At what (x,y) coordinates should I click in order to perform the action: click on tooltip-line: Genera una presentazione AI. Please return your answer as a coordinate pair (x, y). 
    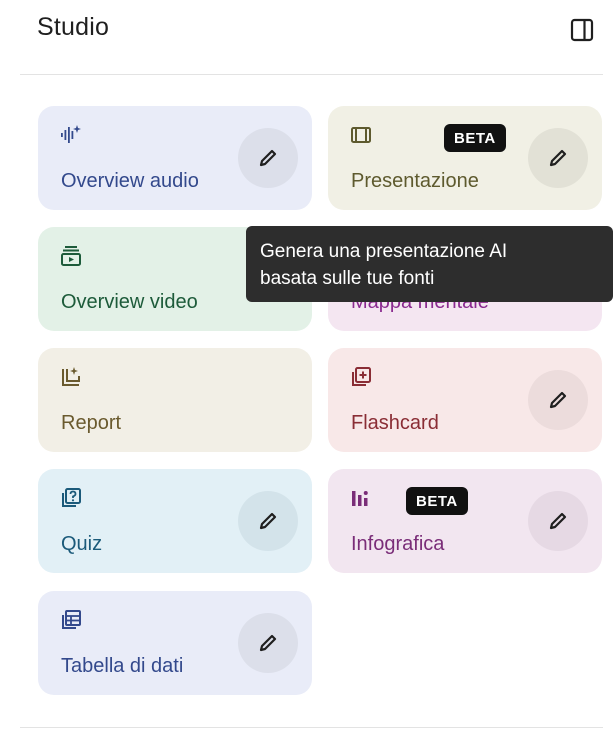
    Looking at the image, I should click on (384, 251).